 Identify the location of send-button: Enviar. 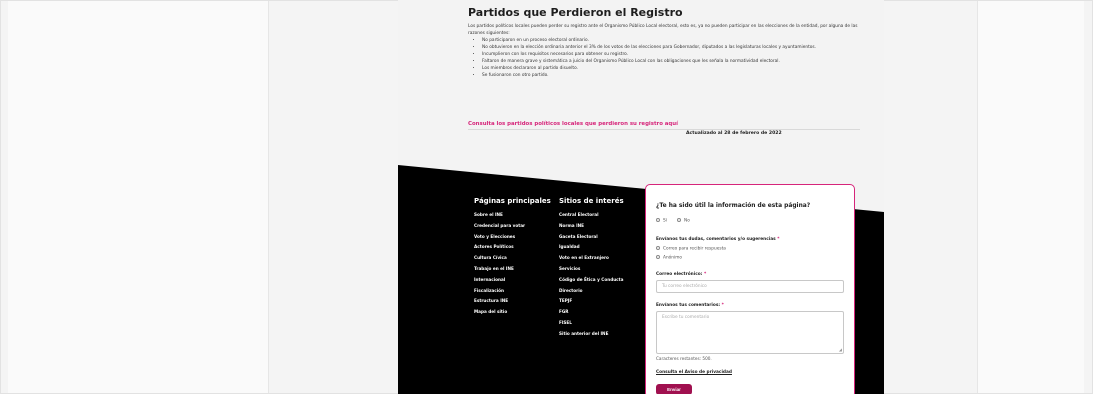
(674, 389).